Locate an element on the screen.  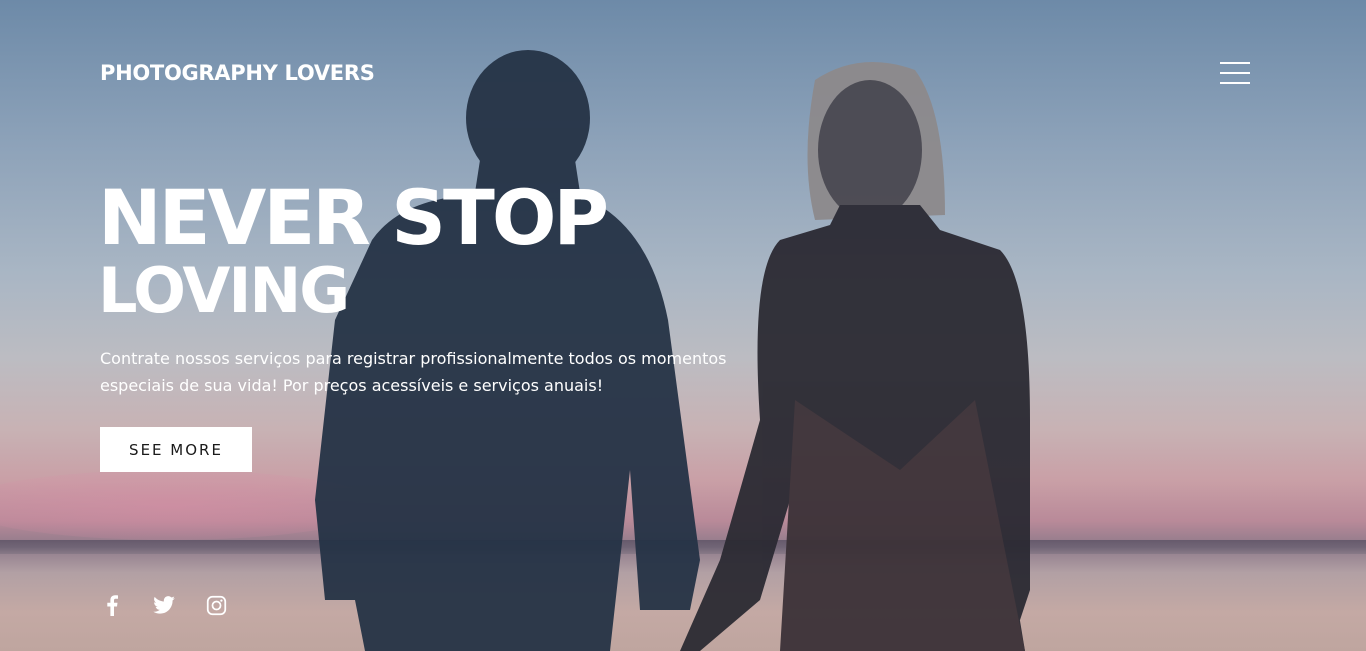
hamburger-menu-icon is located at coordinates (1235, 73).